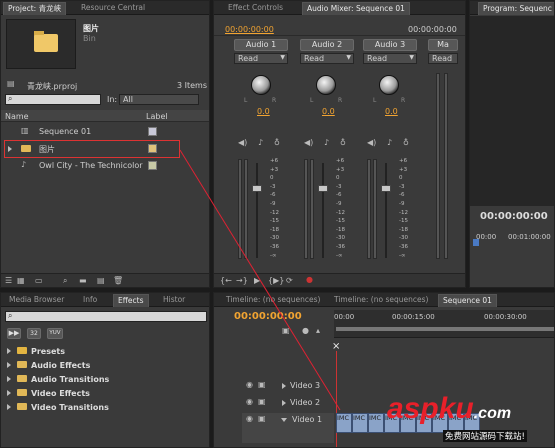  Describe the element at coordinates (318, 330) in the screenshot. I see `add-marker-icon: ▴` at that location.